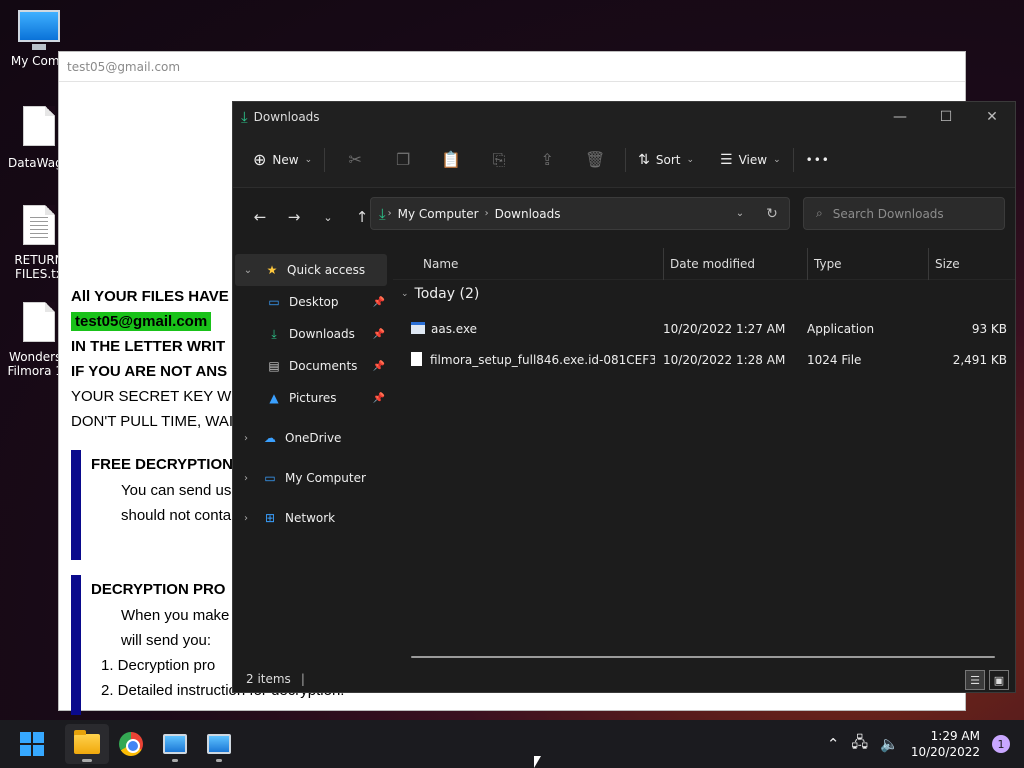 This screenshot has width=1024, height=768. I want to click on system-tray: ⌃ 🖧 🔈 1:29 AM 10/20/2022 1, so click(925, 744).